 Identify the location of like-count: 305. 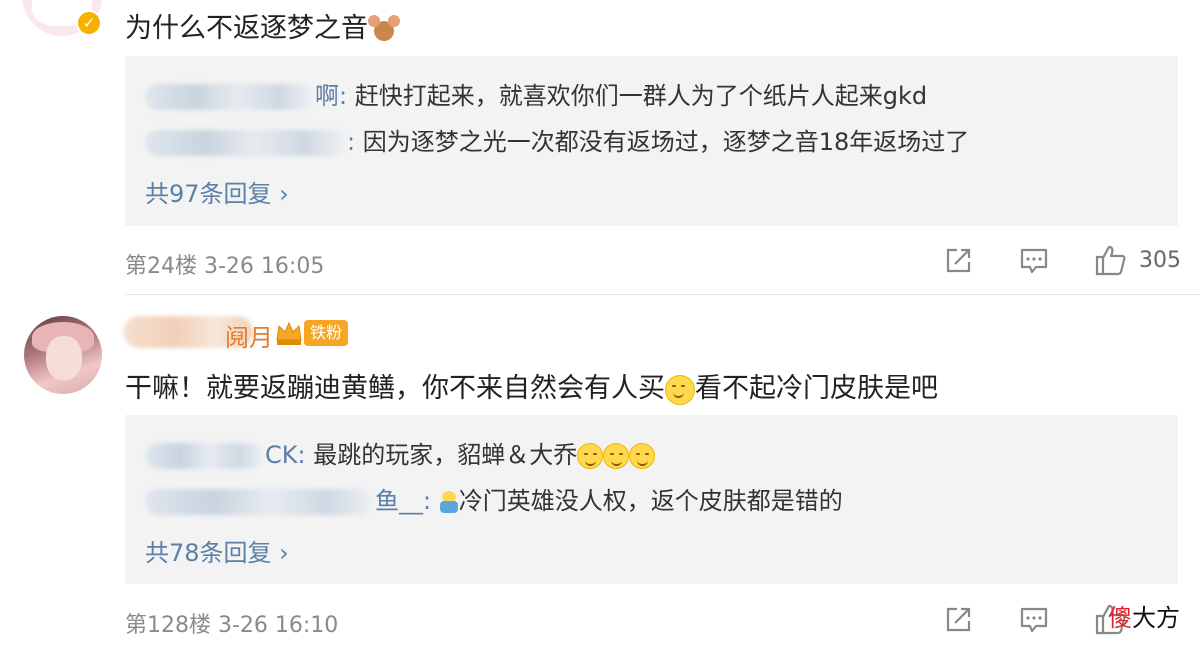
(1160, 260).